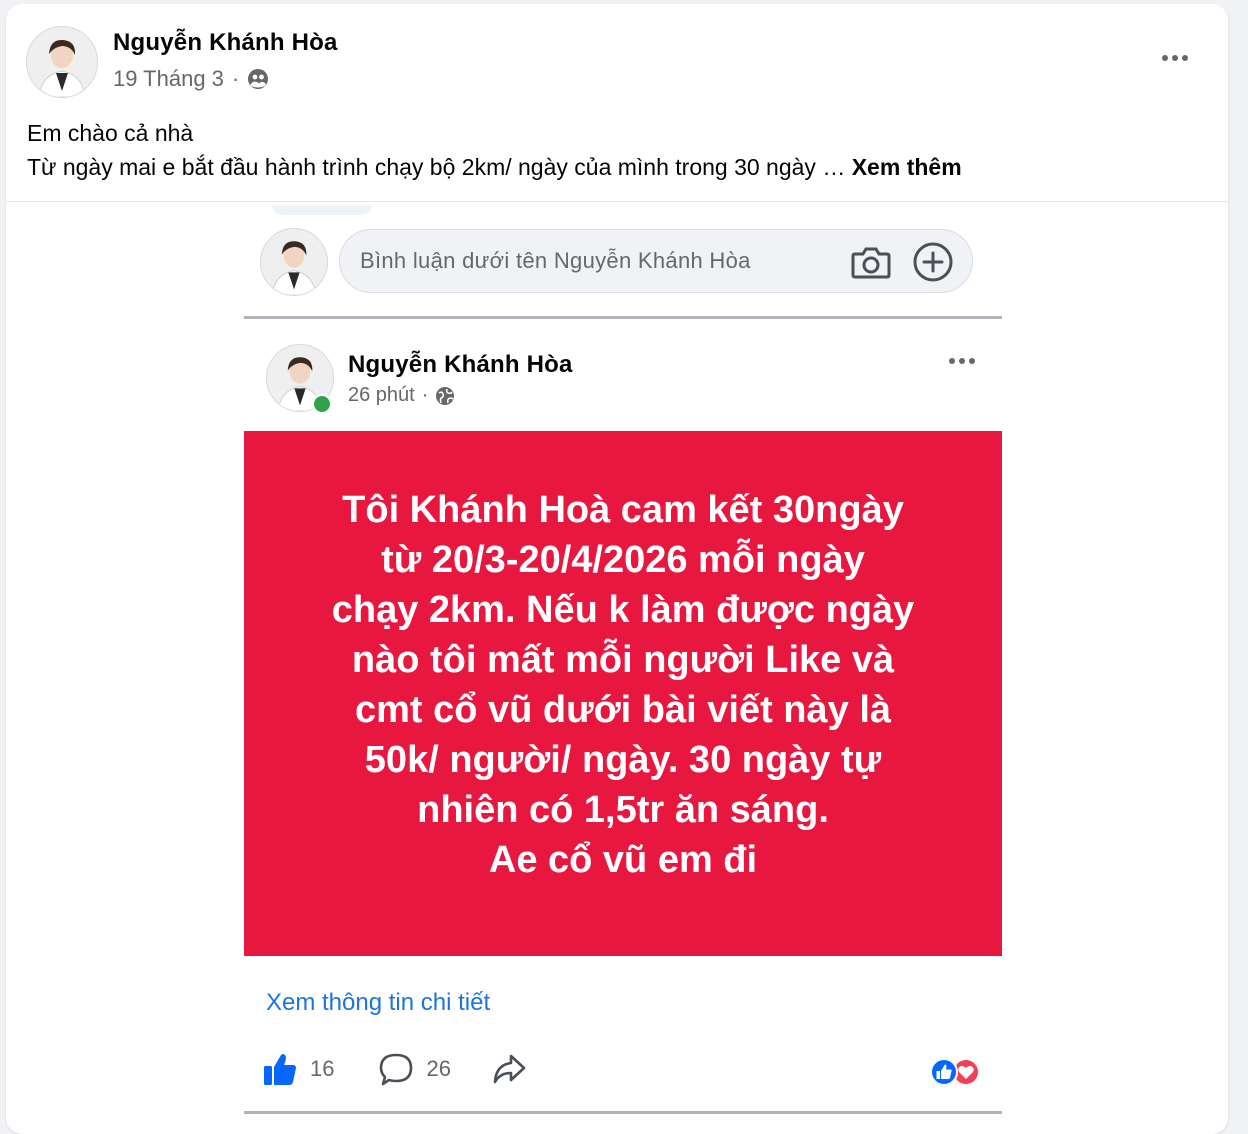 The image size is (1248, 1134). What do you see at coordinates (322, 210) in the screenshot?
I see `cropped-element` at bounding box center [322, 210].